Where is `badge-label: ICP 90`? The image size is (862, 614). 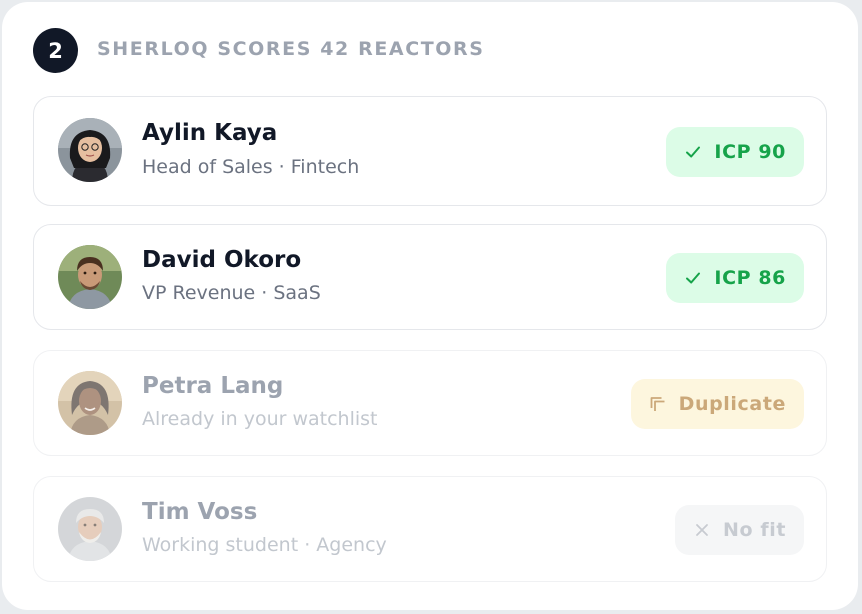
badge-label: ICP 90 is located at coordinates (750, 152).